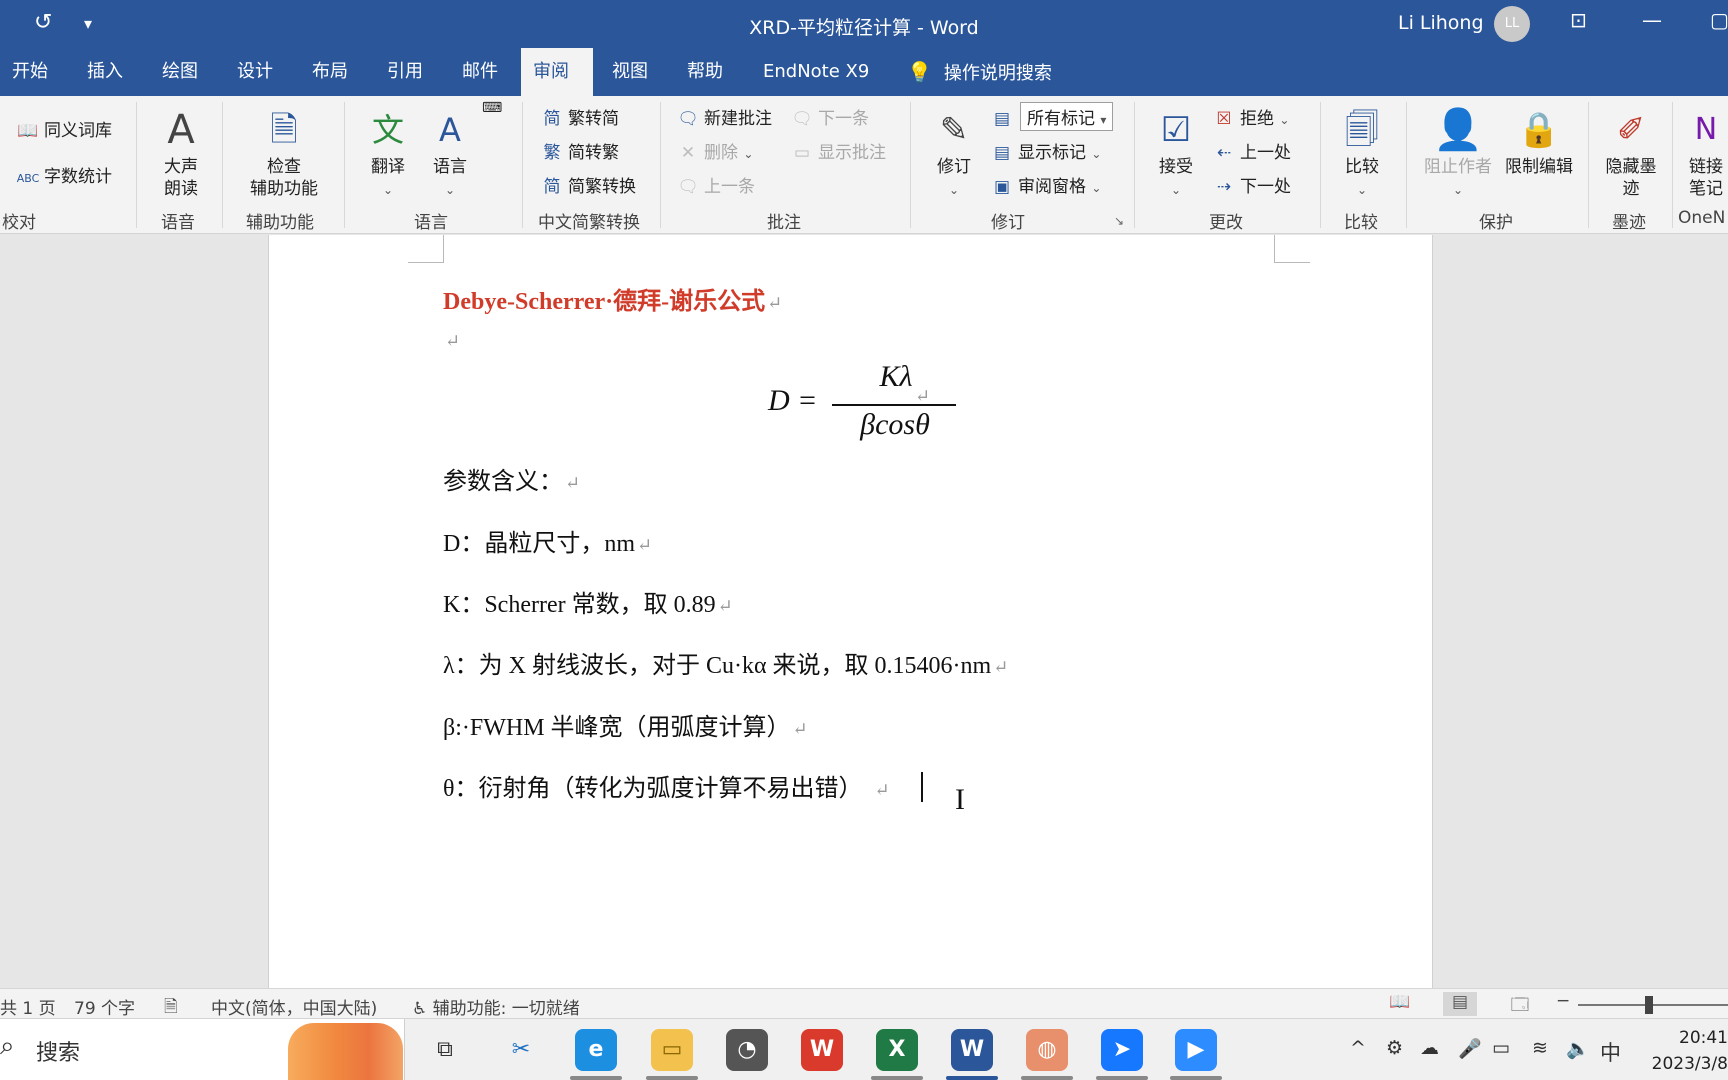 The image size is (1728, 1080). Describe the element at coordinates (1046, 150) in the screenshot. I see `show-markup-button: ▤ 显示标记 ⌄` at that location.